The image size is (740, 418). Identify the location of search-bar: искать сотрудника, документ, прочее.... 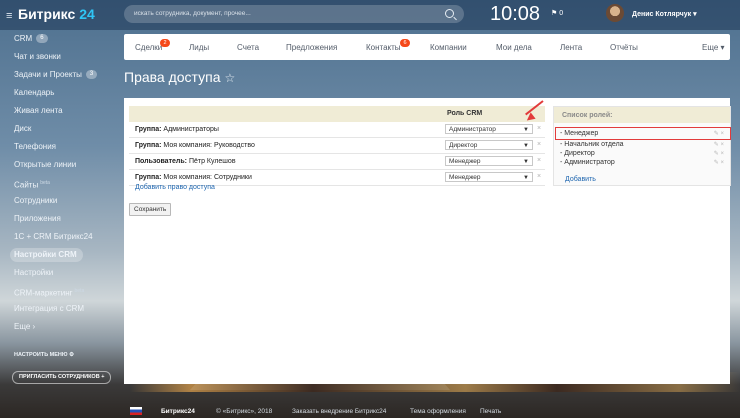
(294, 14).